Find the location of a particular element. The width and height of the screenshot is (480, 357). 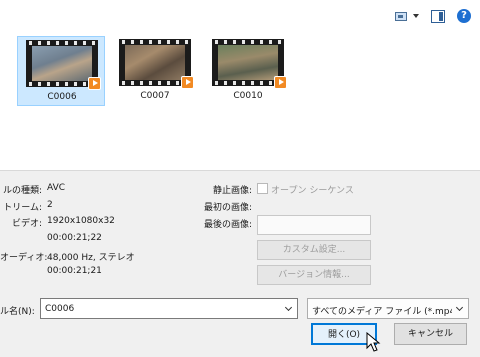

open-sequence-checkbox is located at coordinates (262, 188).